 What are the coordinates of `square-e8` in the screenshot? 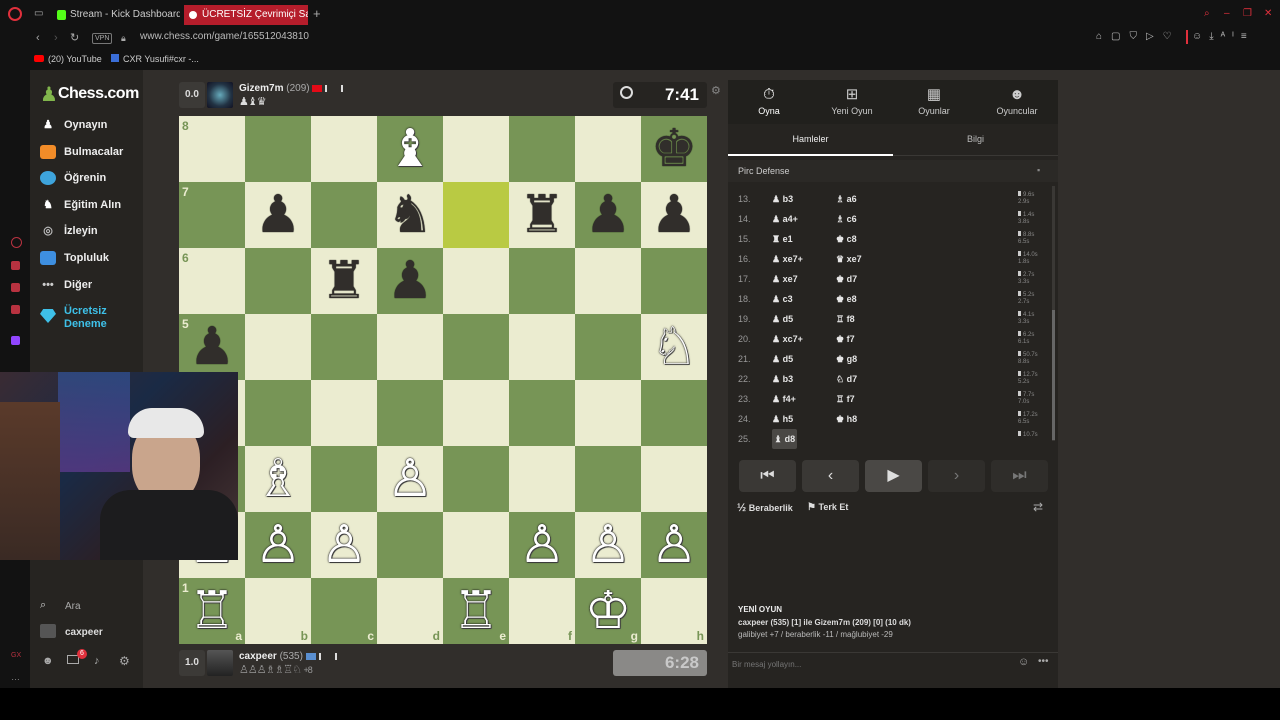 It's located at (476, 149).